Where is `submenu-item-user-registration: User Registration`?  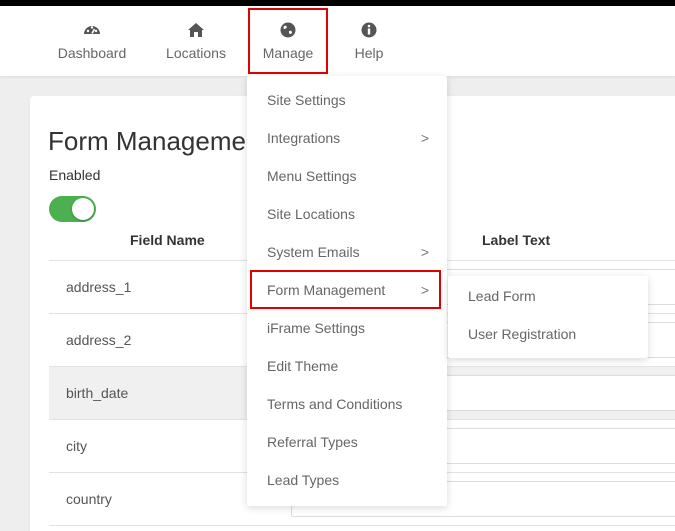 submenu-item-user-registration: User Registration is located at coordinates (548, 334).